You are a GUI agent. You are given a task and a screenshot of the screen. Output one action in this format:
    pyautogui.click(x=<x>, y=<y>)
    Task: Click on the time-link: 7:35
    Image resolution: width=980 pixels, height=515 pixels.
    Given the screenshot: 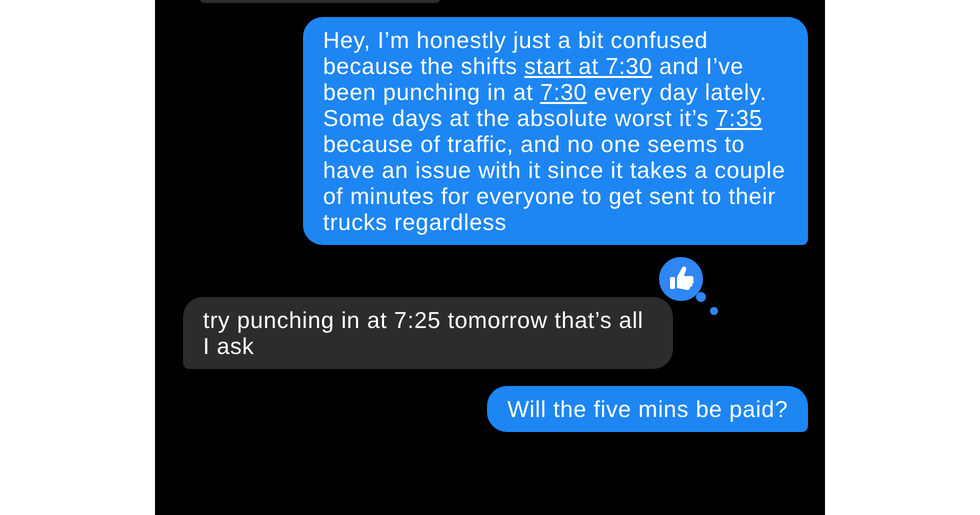 What is the action you would take?
    pyautogui.click(x=739, y=118)
    